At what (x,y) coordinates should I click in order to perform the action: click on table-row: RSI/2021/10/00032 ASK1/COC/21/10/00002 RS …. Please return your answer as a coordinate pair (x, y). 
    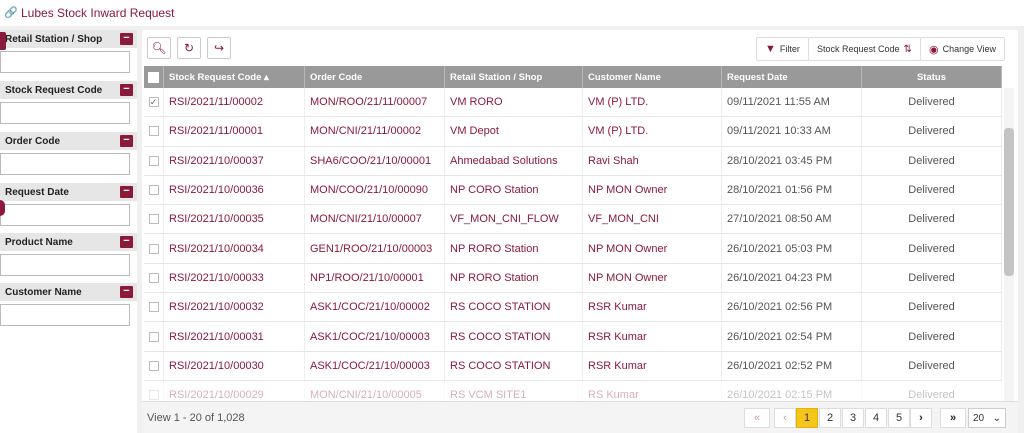
    Looking at the image, I should click on (573, 308).